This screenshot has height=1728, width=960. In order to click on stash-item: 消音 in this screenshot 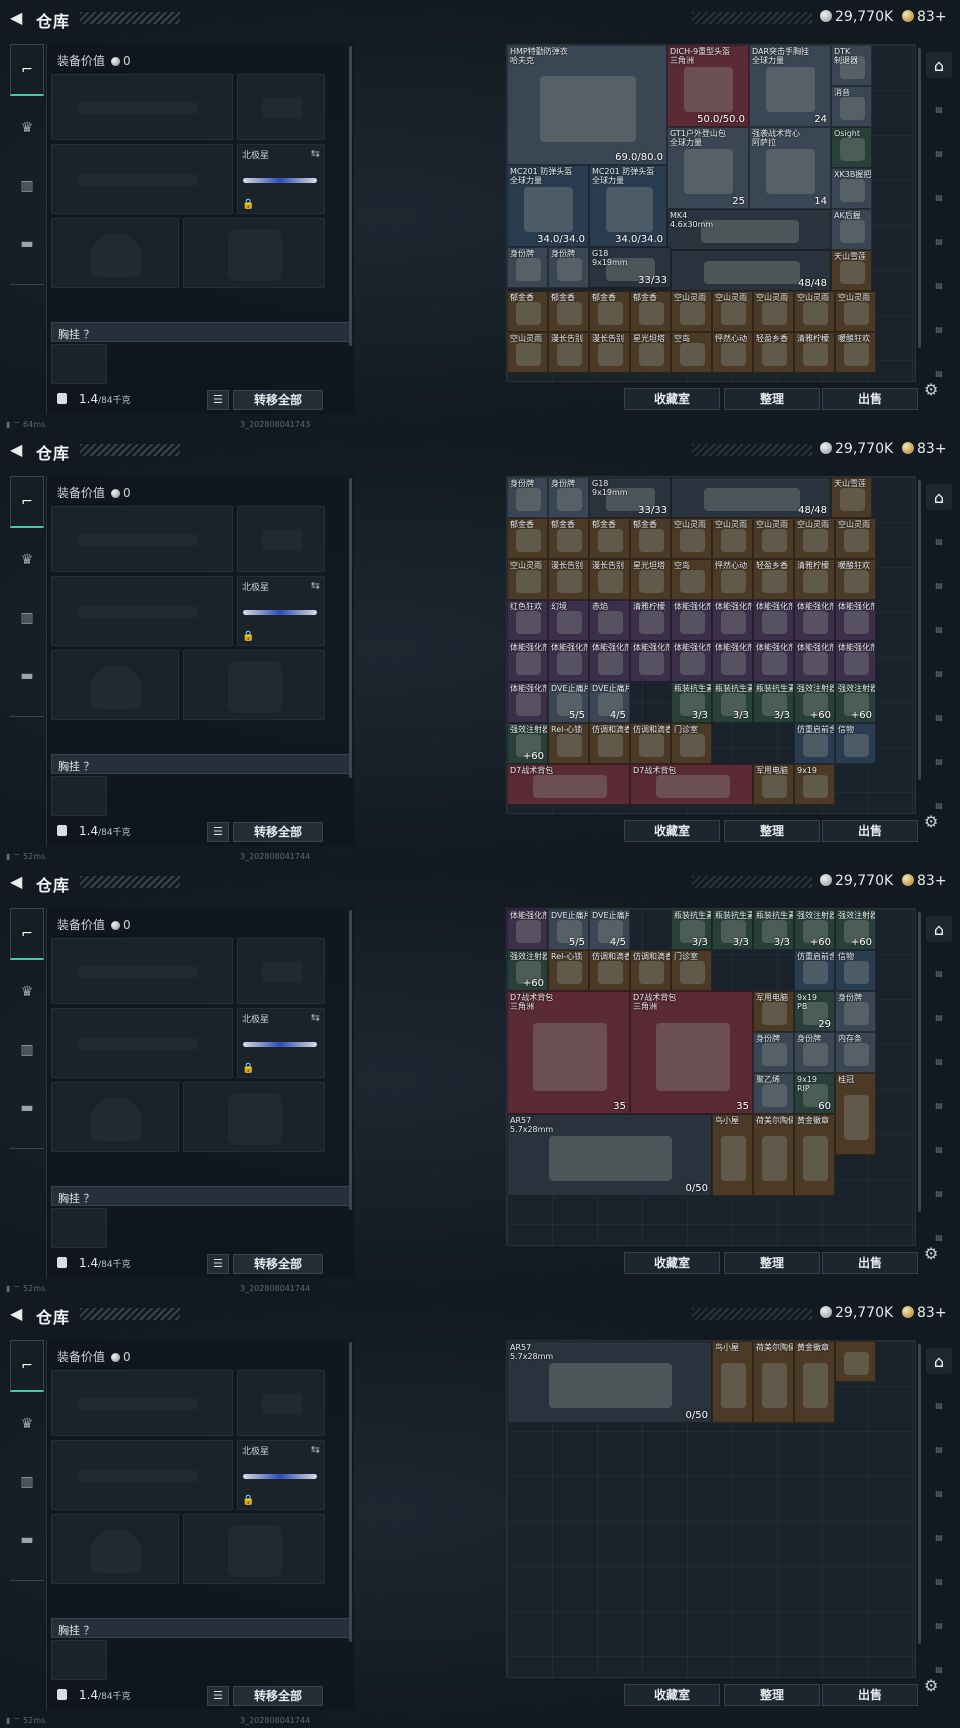, I will do `click(851, 106)`.